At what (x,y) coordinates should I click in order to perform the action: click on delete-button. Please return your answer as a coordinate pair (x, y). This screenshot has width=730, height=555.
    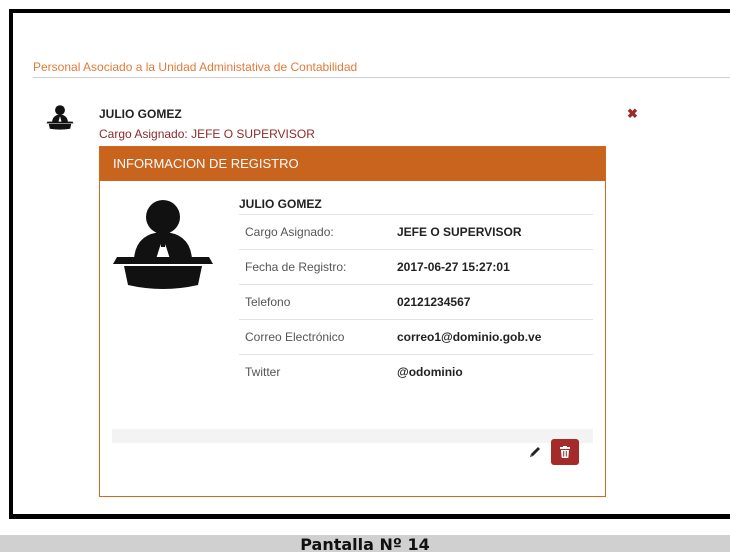
    Looking at the image, I should click on (565, 452).